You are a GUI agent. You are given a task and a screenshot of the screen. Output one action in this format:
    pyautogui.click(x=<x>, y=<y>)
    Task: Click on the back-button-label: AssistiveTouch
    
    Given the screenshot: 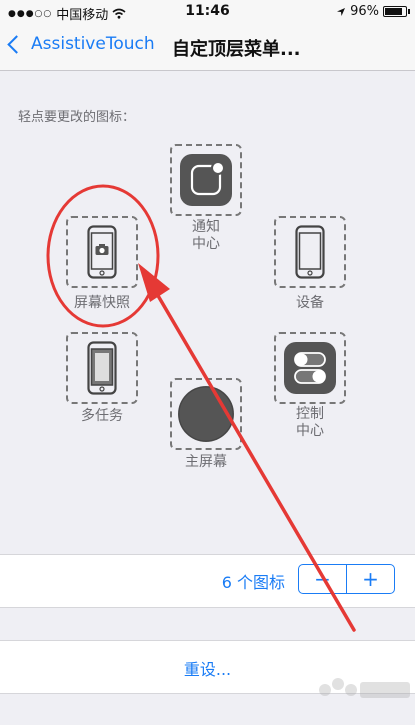 What is the action you would take?
    pyautogui.click(x=93, y=44)
    